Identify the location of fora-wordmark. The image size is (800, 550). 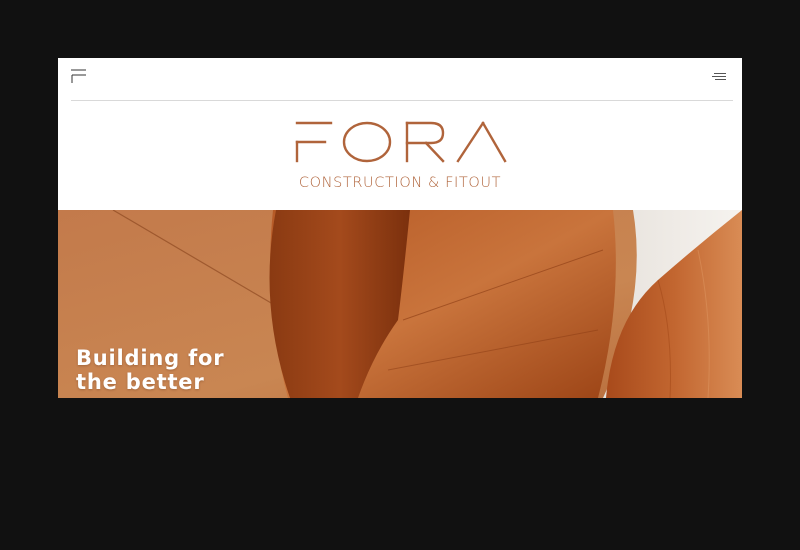
(401, 142).